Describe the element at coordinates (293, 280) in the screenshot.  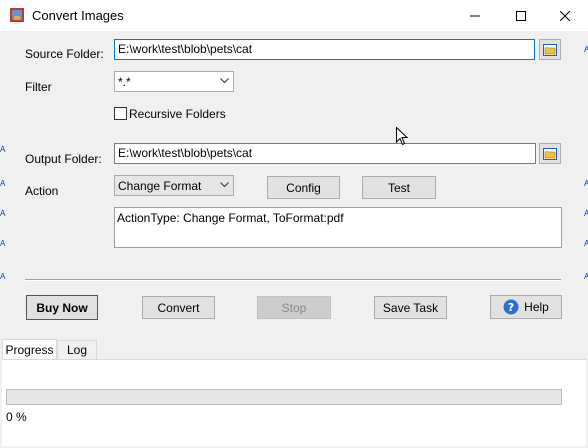
I see `separator` at that location.